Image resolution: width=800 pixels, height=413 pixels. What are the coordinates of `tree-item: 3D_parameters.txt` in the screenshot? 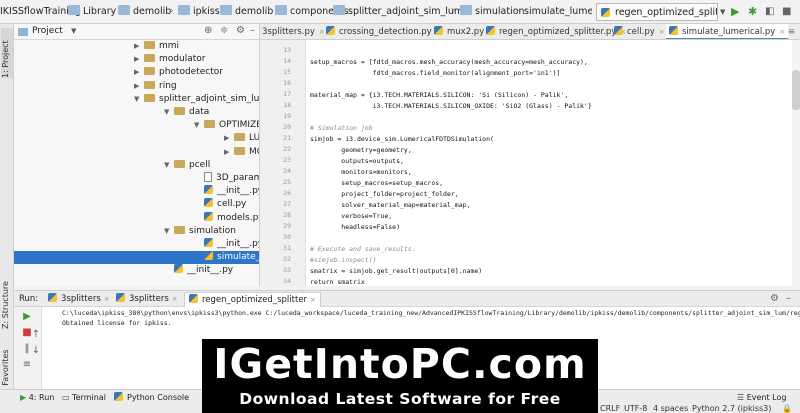 It's located at (136, 178).